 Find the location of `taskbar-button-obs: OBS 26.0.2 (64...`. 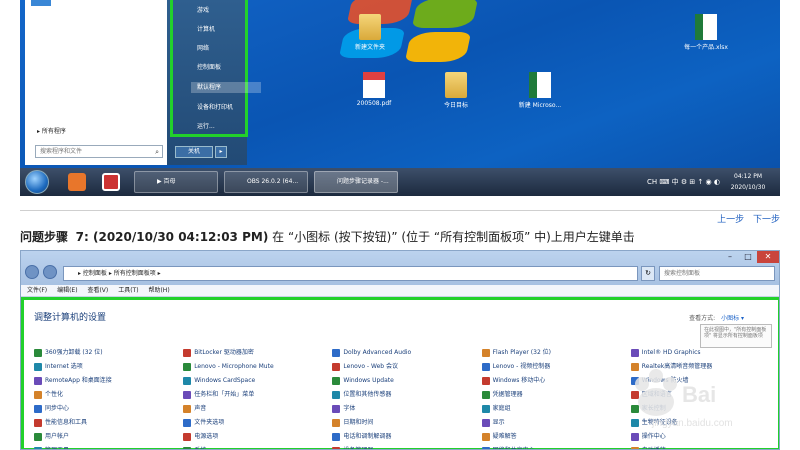

taskbar-button-obs: OBS 26.0.2 (64... is located at coordinates (266, 182).